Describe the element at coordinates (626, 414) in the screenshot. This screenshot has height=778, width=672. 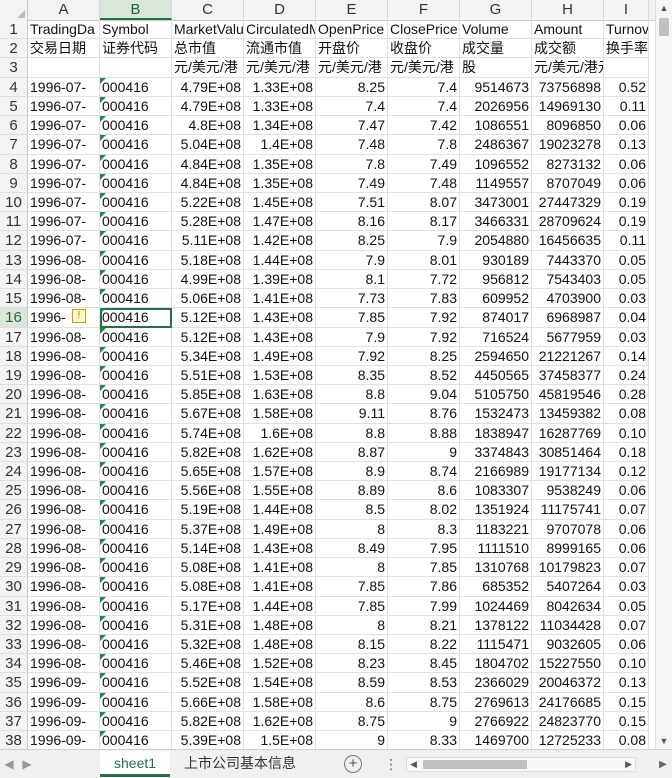
I see `cell-i21: 0.08` at that location.